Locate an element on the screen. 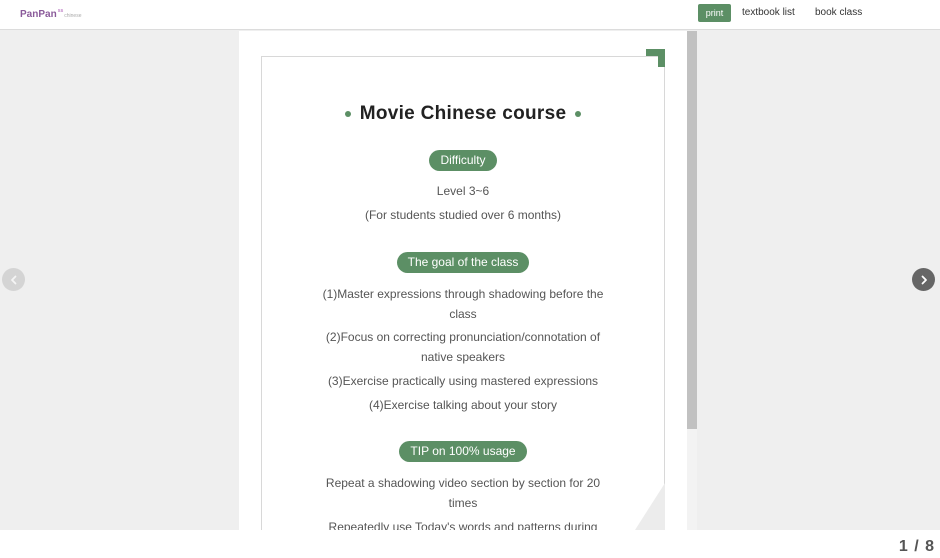 This screenshot has width=940, height=558. chevron-right-icon is located at coordinates (924, 279).